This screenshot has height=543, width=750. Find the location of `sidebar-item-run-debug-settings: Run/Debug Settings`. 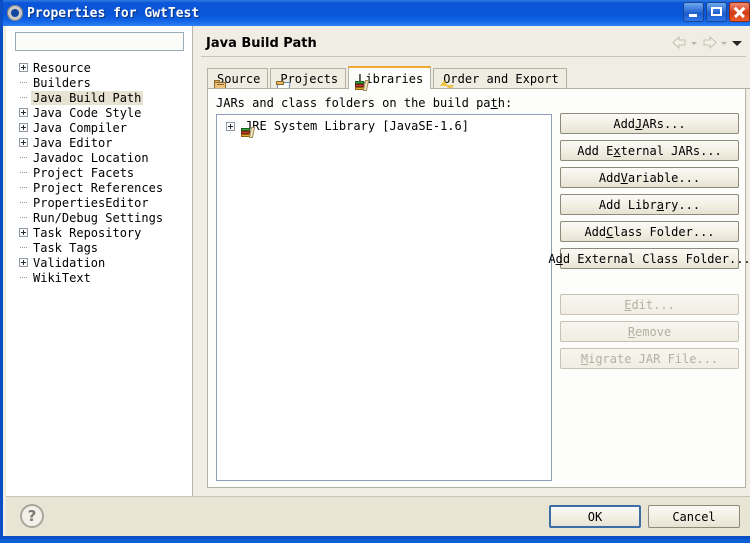

sidebar-item-run-debug-settings: Run/Debug Settings is located at coordinates (99, 217).